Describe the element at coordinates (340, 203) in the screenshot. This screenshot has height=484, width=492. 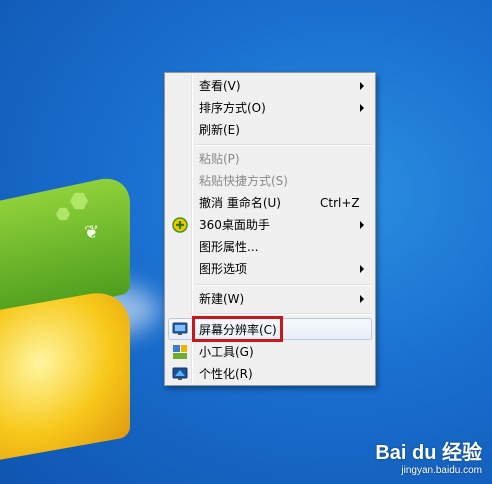
I see `menu-item-shortcut: Ctrl+Z` at that location.